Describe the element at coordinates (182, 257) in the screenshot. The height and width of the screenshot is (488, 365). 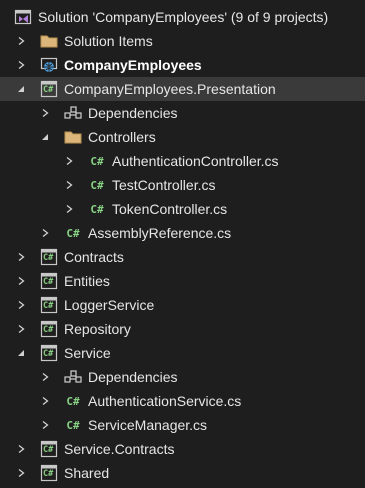
I see `tree-item: C# Contracts` at that location.